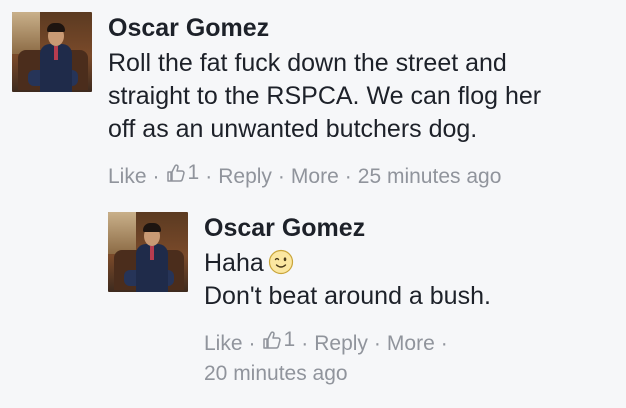 The image size is (626, 408). Describe the element at coordinates (293, 129) in the screenshot. I see `comment-text-line: off as an unwanted butchers dog.` at that location.